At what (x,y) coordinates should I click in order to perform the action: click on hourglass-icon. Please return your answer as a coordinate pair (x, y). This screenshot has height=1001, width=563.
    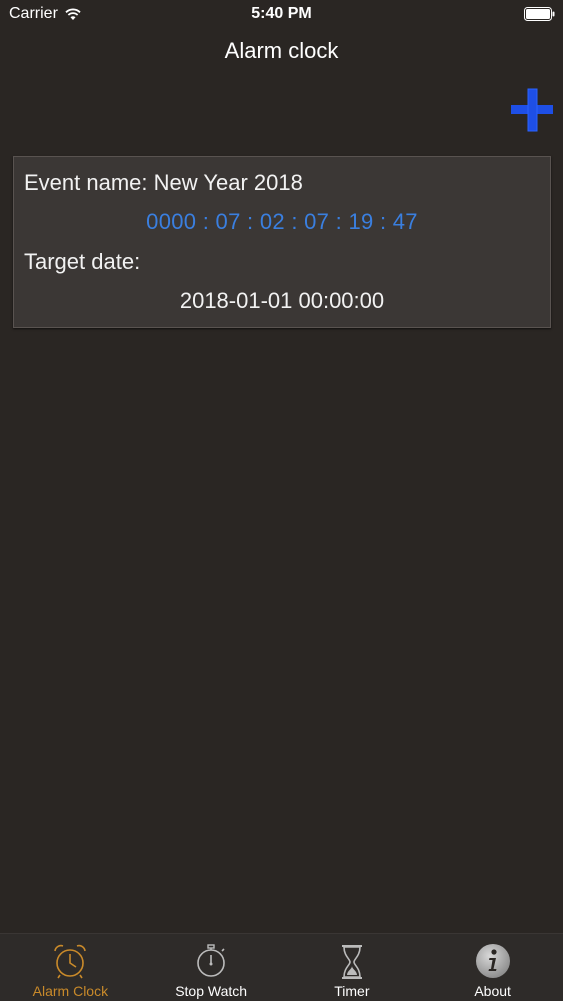
    Looking at the image, I should click on (351, 962).